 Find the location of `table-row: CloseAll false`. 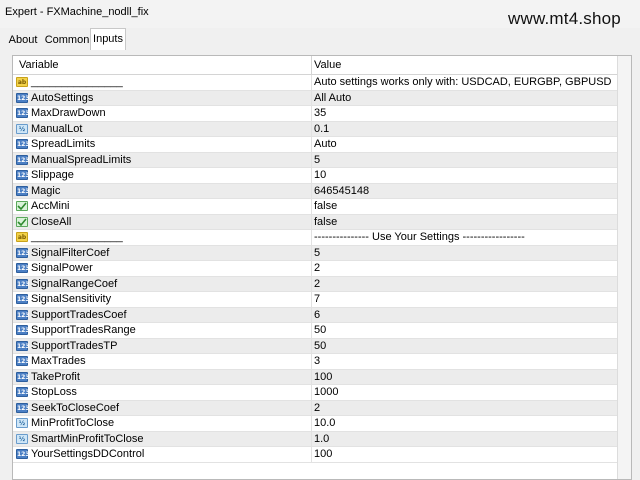

table-row: CloseAll false is located at coordinates (315, 222).